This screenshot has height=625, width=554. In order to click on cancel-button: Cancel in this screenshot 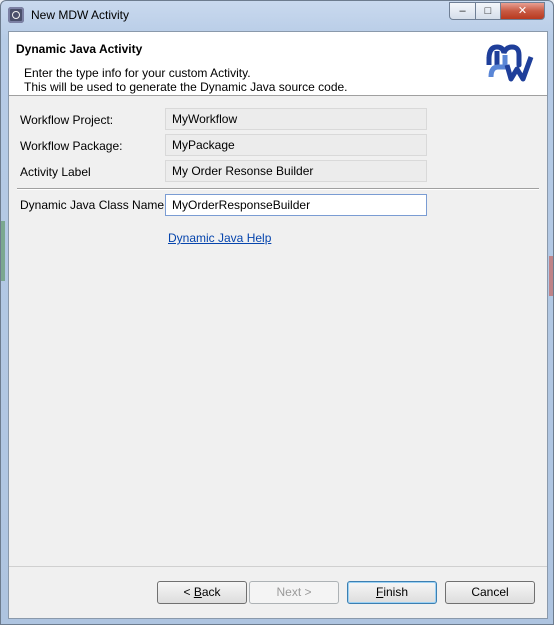, I will do `click(490, 592)`.